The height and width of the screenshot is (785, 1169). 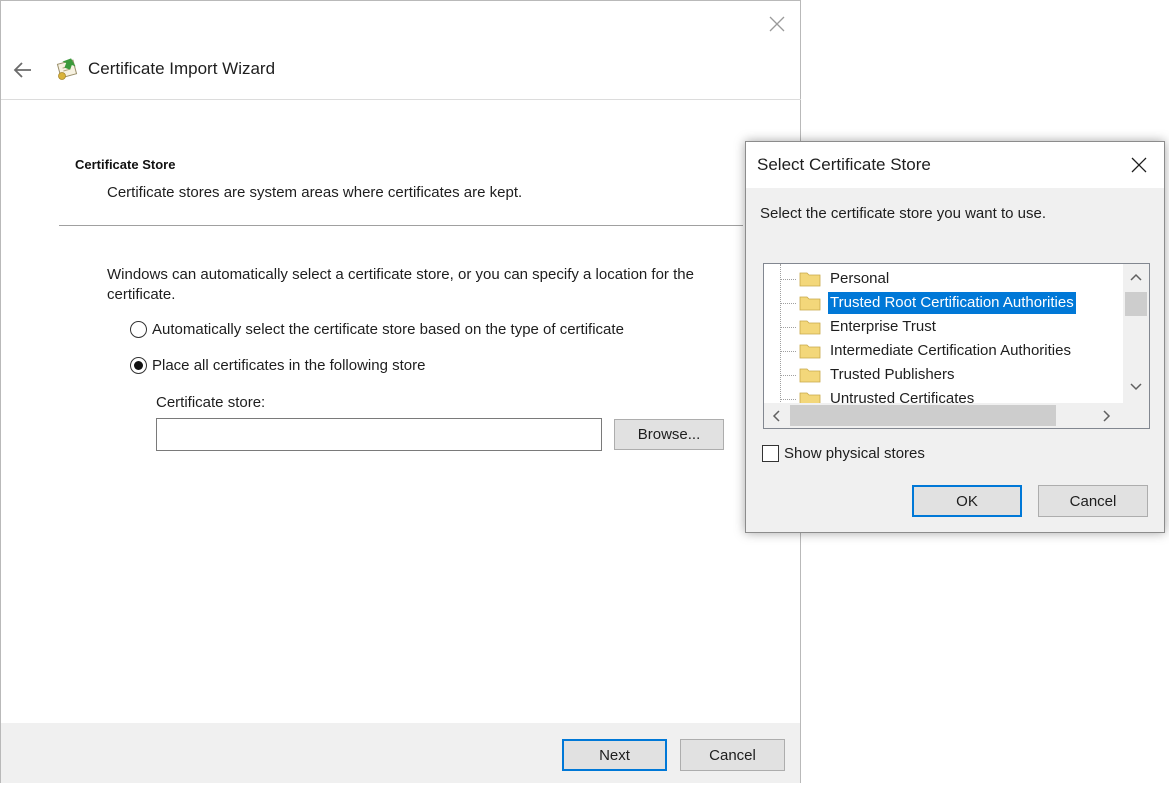 I want to click on back-arrow-icon, so click(x=23, y=70).